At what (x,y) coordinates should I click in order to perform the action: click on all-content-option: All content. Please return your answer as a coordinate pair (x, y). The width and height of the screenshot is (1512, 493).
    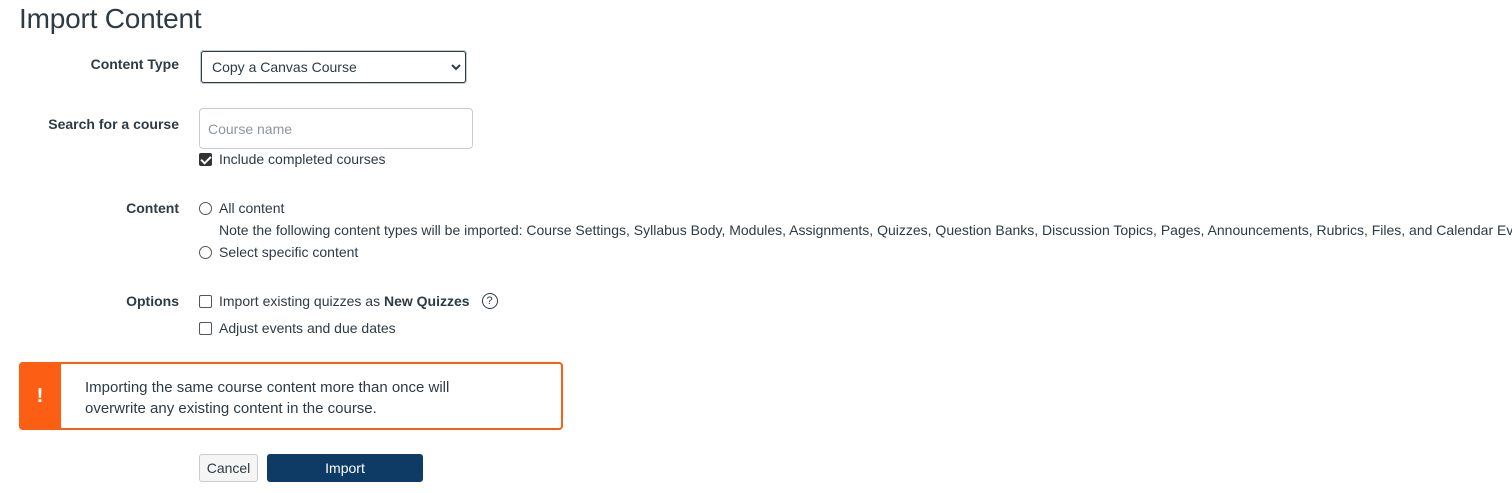
    Looking at the image, I should click on (241, 208).